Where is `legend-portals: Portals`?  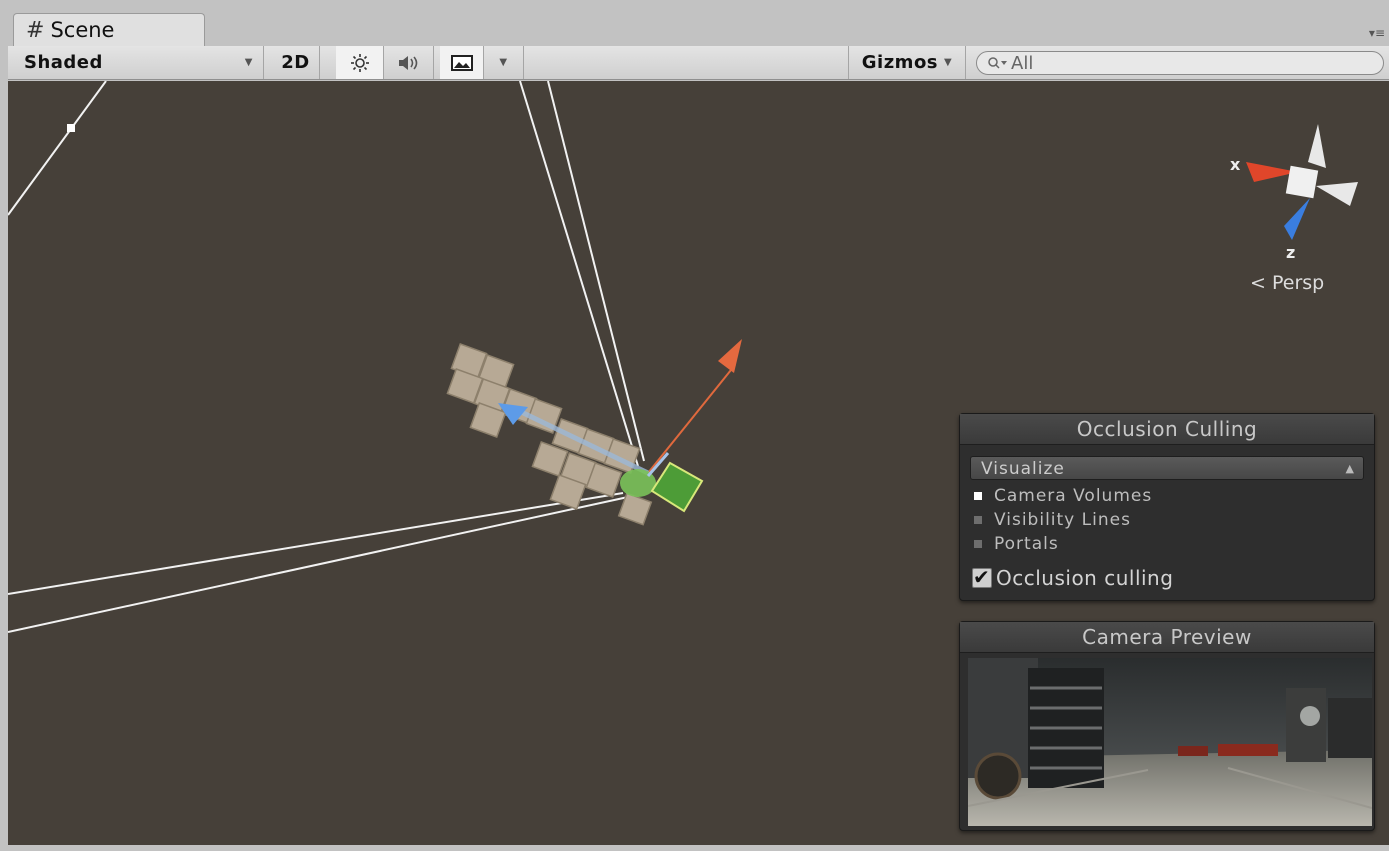 legend-portals: Portals is located at coordinates (1016, 544).